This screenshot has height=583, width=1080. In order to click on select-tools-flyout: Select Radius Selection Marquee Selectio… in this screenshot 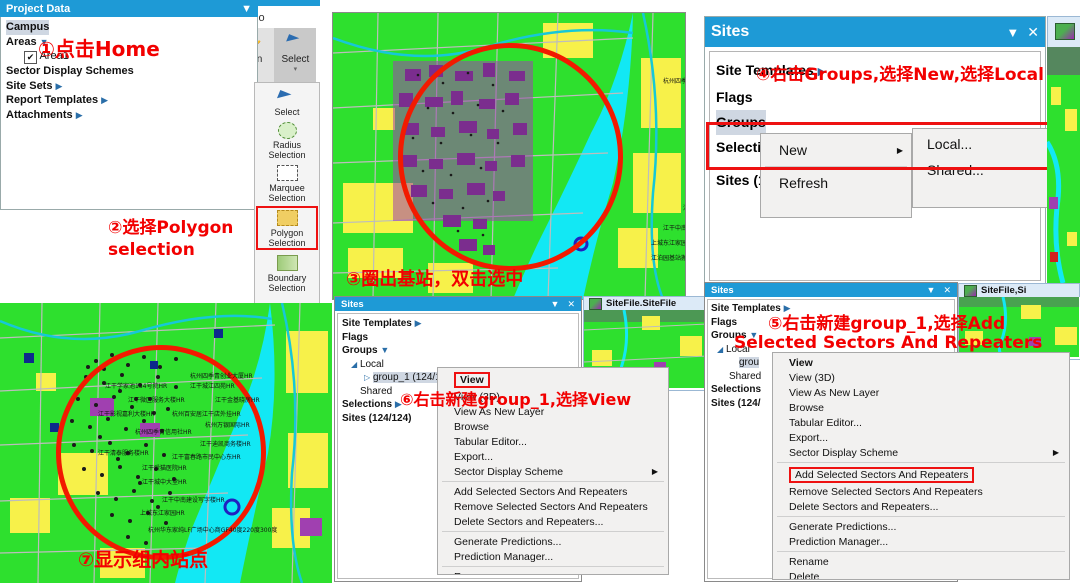, I will do `click(287, 196)`.